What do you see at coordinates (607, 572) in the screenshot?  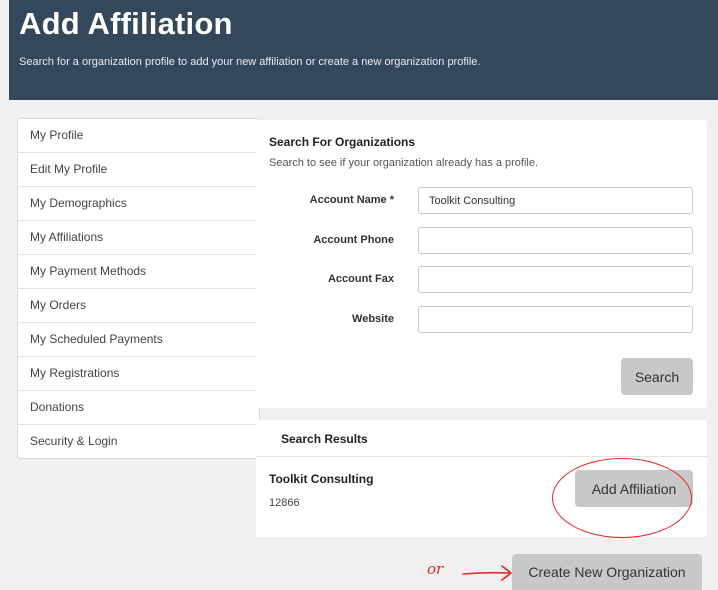 I see `create-new-organization-button: Create New Organization` at bounding box center [607, 572].